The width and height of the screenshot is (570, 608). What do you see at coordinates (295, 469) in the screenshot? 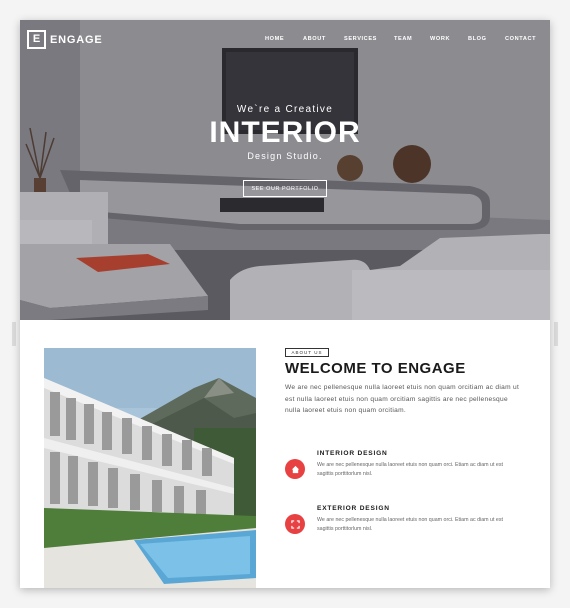
I see `home-icon` at bounding box center [295, 469].